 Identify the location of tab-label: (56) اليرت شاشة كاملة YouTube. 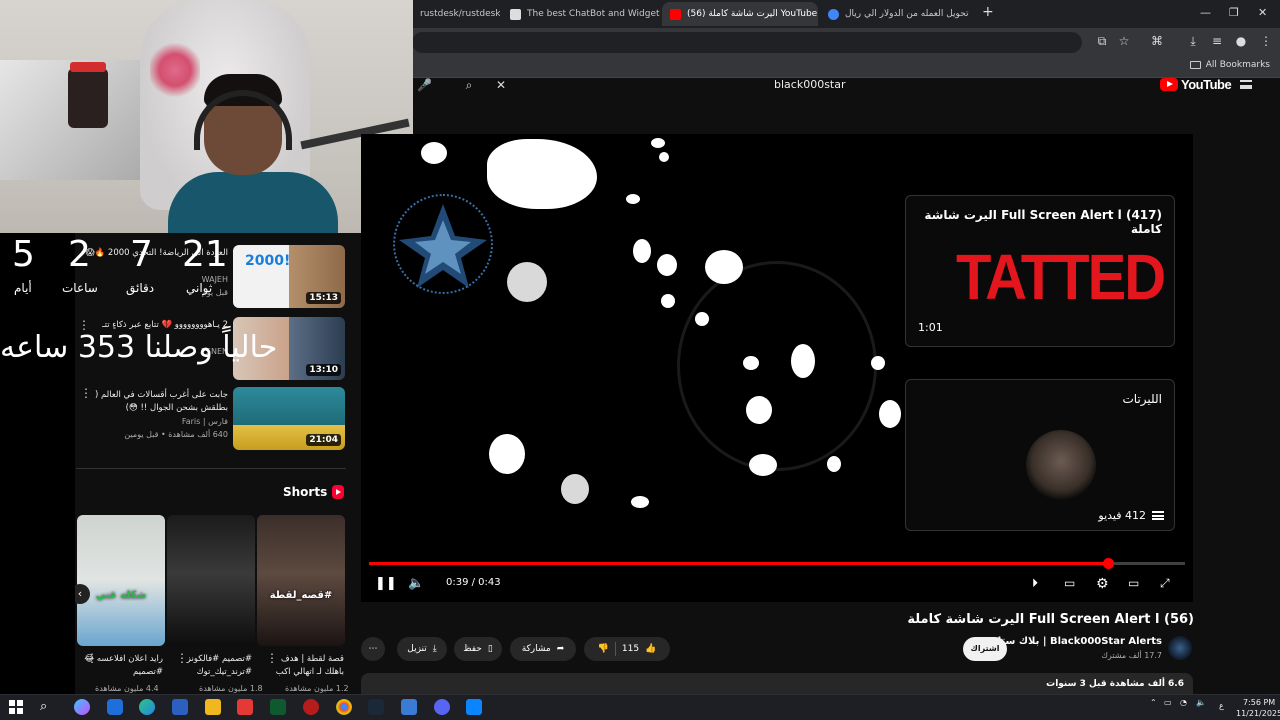
(752, 14).